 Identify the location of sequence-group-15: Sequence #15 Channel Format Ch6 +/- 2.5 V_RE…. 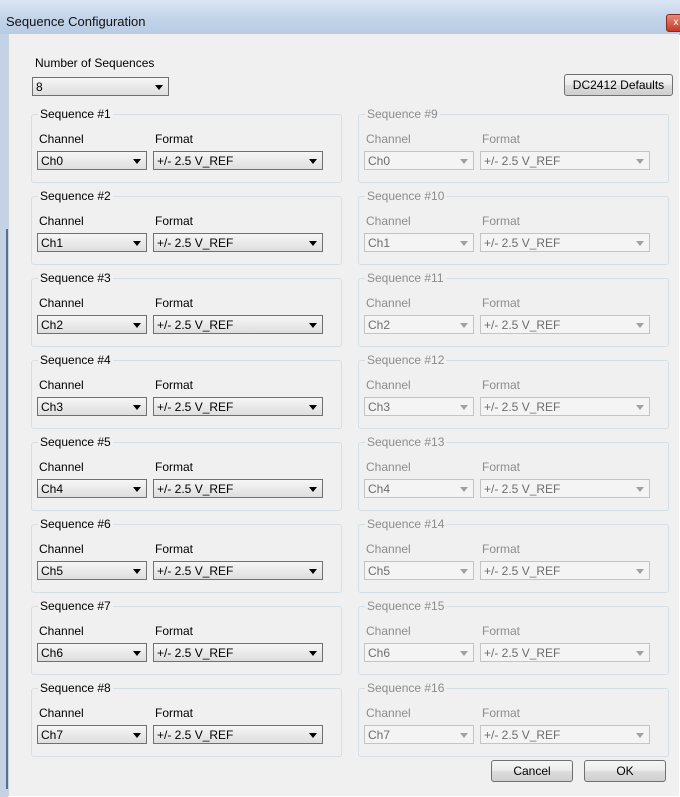
(513, 637).